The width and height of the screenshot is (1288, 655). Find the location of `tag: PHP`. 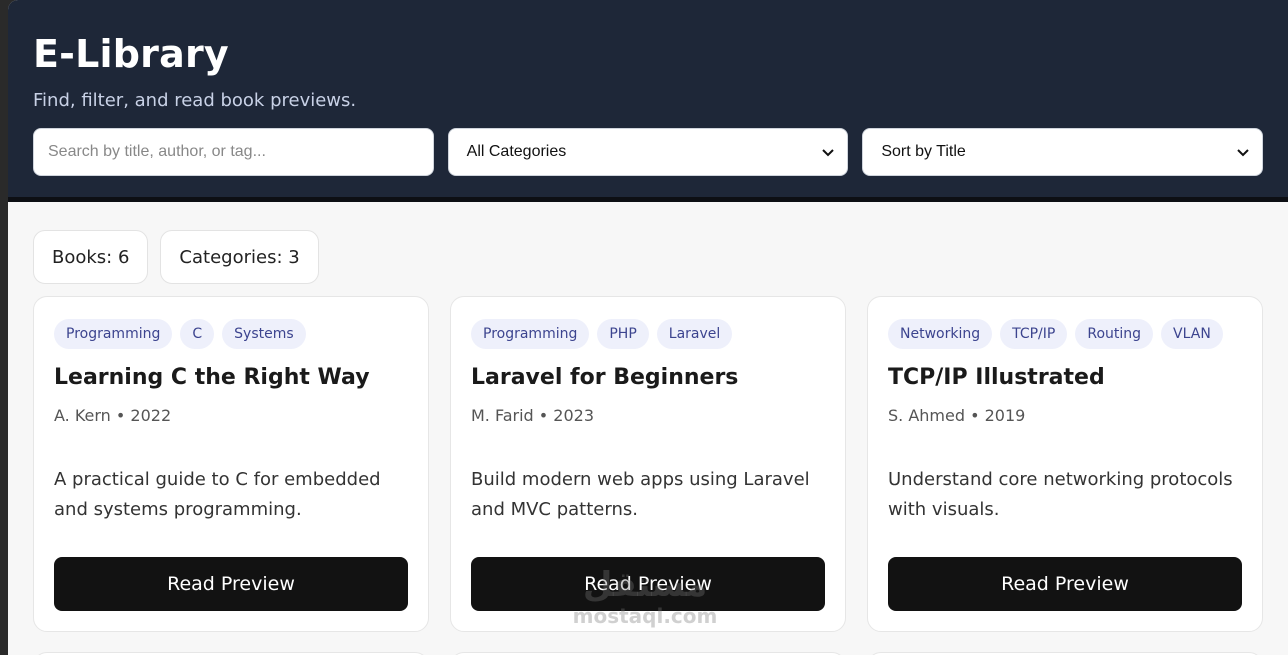

tag: PHP is located at coordinates (623, 334).